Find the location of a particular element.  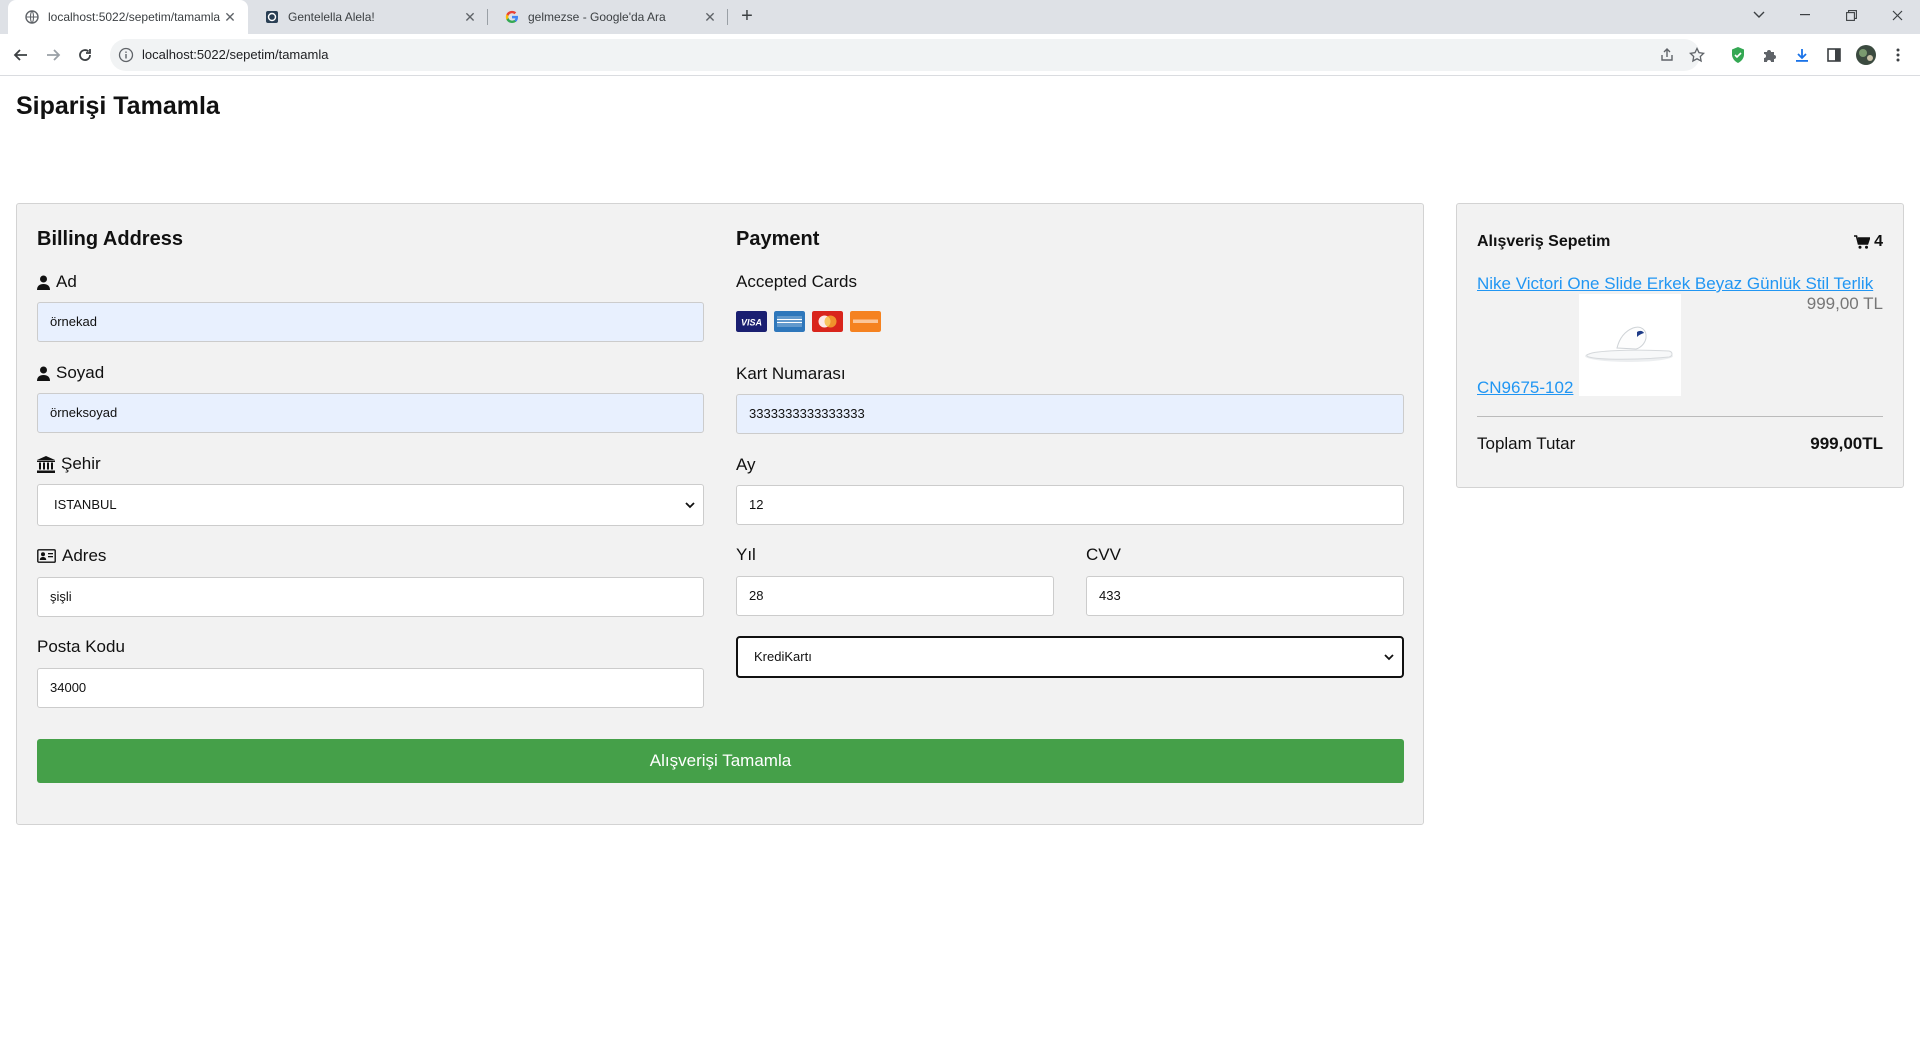

payment-method-value: KrediKartı is located at coordinates (783, 656).